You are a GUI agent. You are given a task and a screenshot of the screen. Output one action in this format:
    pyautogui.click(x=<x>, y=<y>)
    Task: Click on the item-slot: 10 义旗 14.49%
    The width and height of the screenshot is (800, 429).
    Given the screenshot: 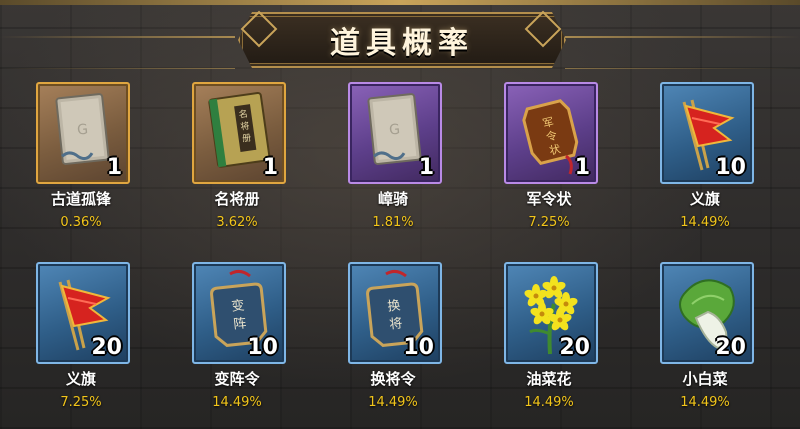 What is the action you would take?
    pyautogui.click(x=725, y=167)
    